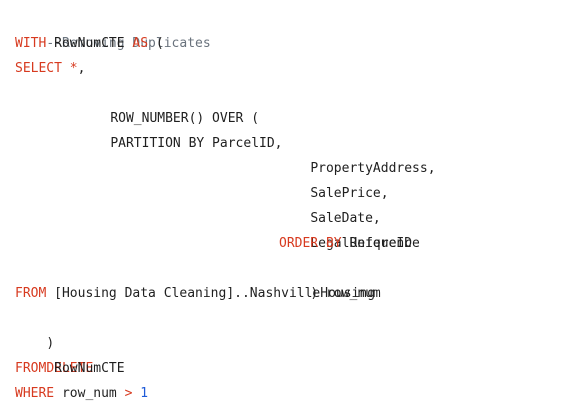 This screenshot has width=573, height=414. I want to click on select-star: *, so click(69, 68).